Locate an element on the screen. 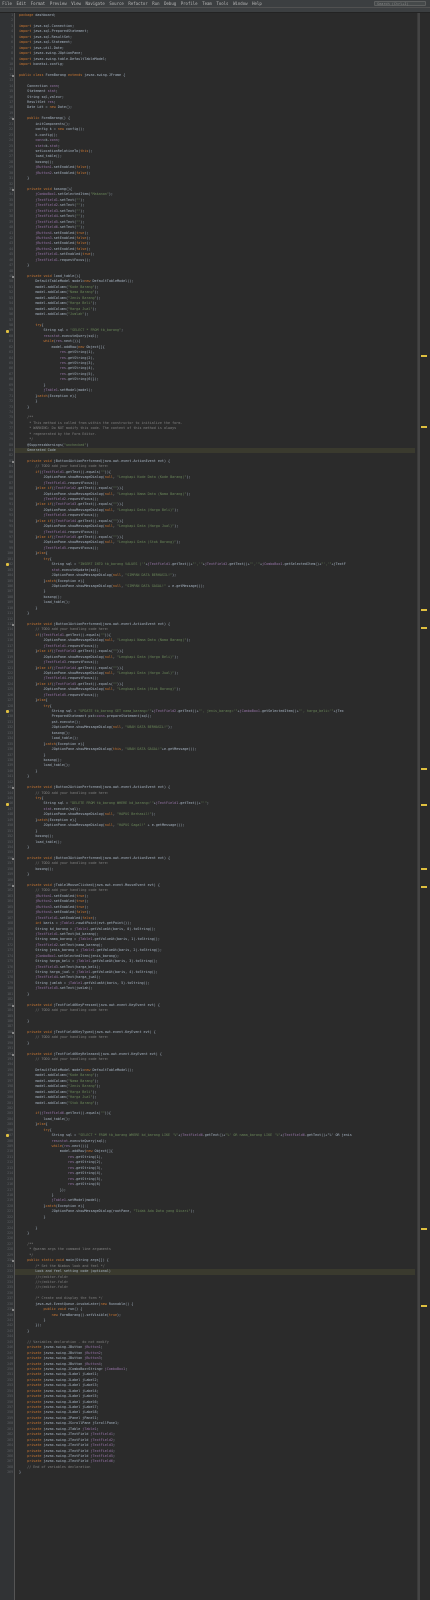 This screenshot has width=430, height=1600. menu-run: Run is located at coordinates (156, 3).